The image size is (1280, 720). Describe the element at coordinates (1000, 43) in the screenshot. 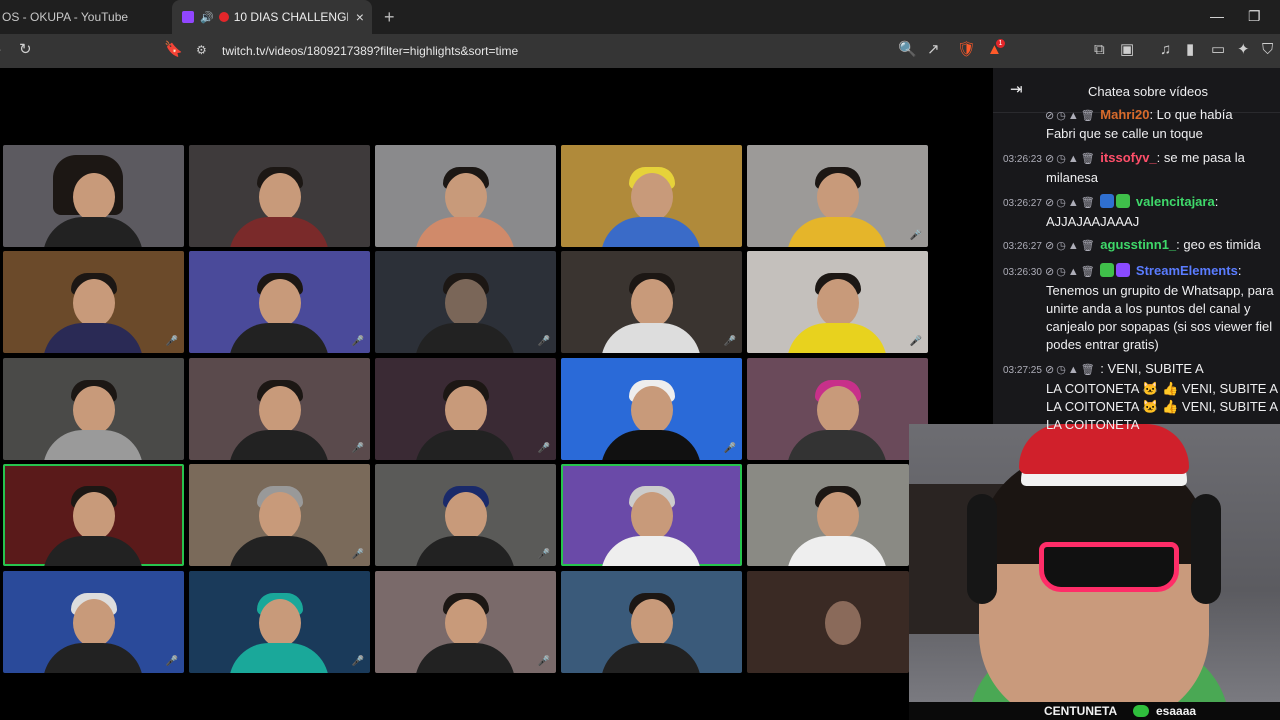

I see `rewards-badge: 1` at that location.